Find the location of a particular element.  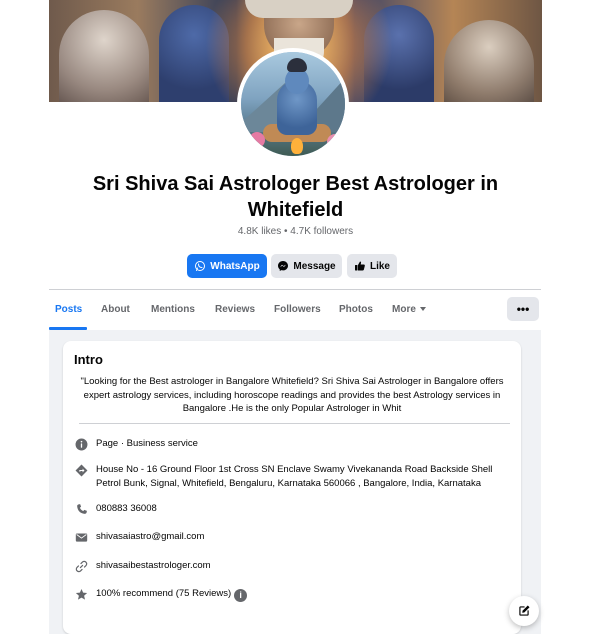

intro-phone-row: 080883 36008 is located at coordinates (290, 509).